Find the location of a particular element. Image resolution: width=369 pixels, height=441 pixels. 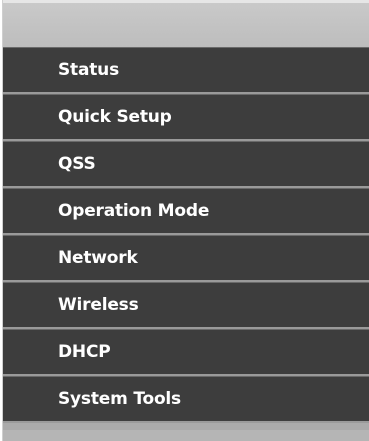

menu-item-label: QSS is located at coordinates (77, 164).